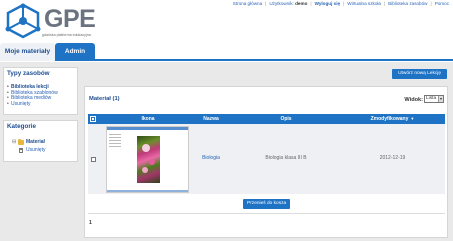 The width and height of the screenshot is (453, 241). I want to click on folder-icon, so click(21, 141).